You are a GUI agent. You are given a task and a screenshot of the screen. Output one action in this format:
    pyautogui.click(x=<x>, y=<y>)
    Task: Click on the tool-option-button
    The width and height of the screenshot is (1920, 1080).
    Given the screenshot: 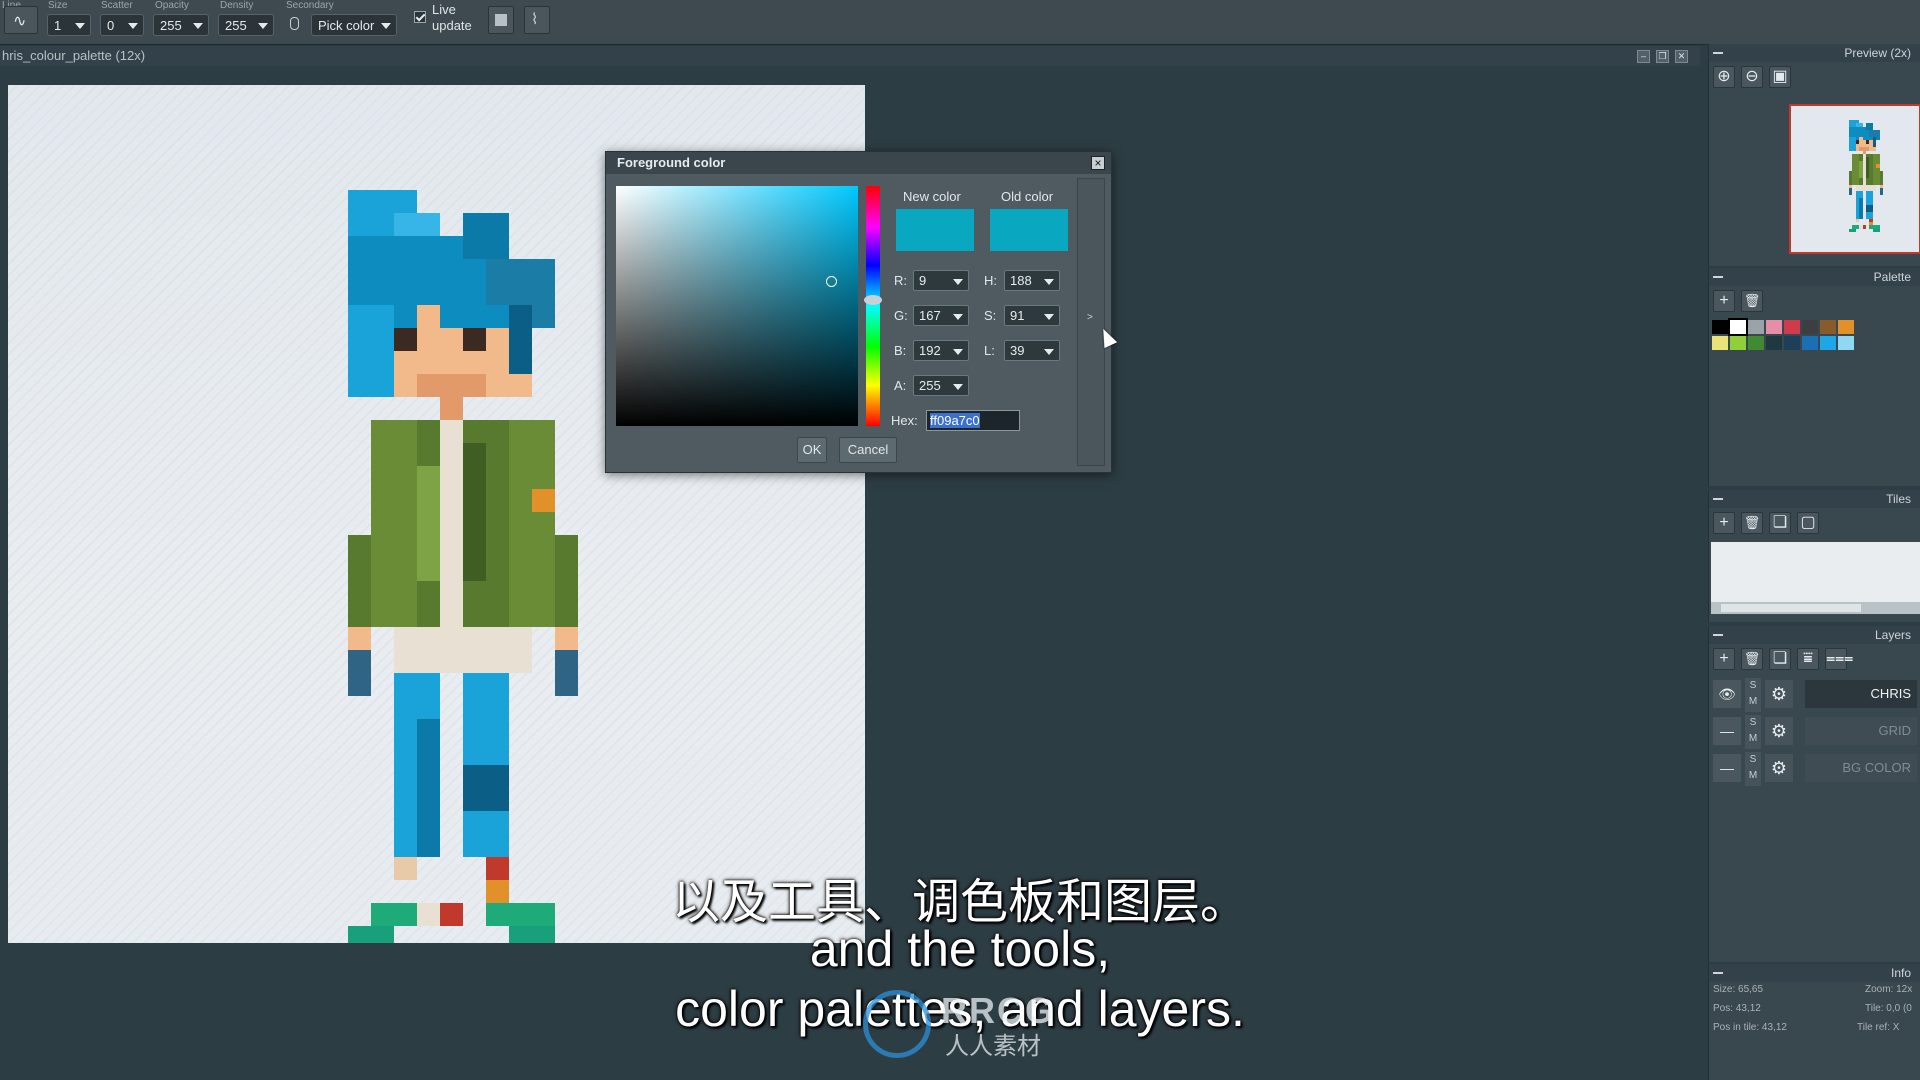 What is the action you would take?
    pyautogui.click(x=501, y=20)
    